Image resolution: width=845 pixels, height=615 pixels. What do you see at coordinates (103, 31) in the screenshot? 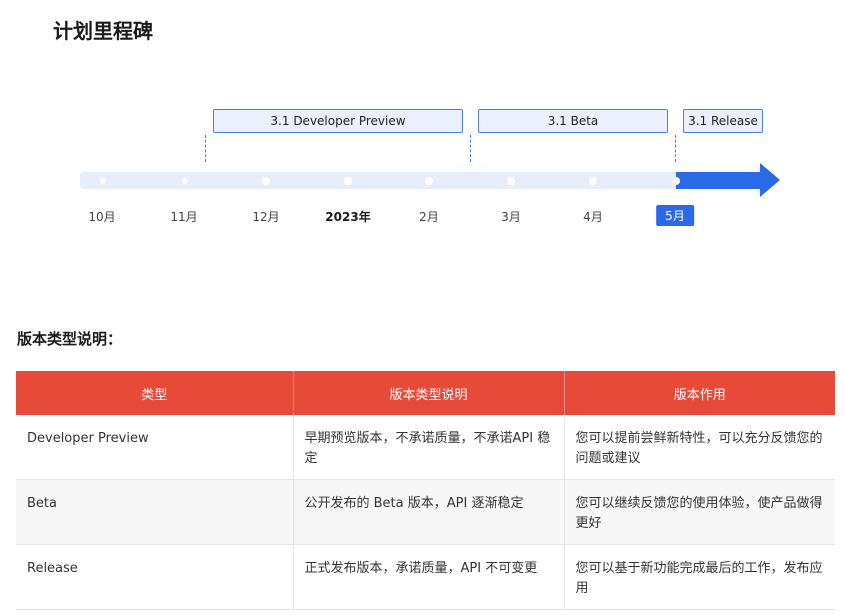
I see `page-title: 计划里程碑` at bounding box center [103, 31].